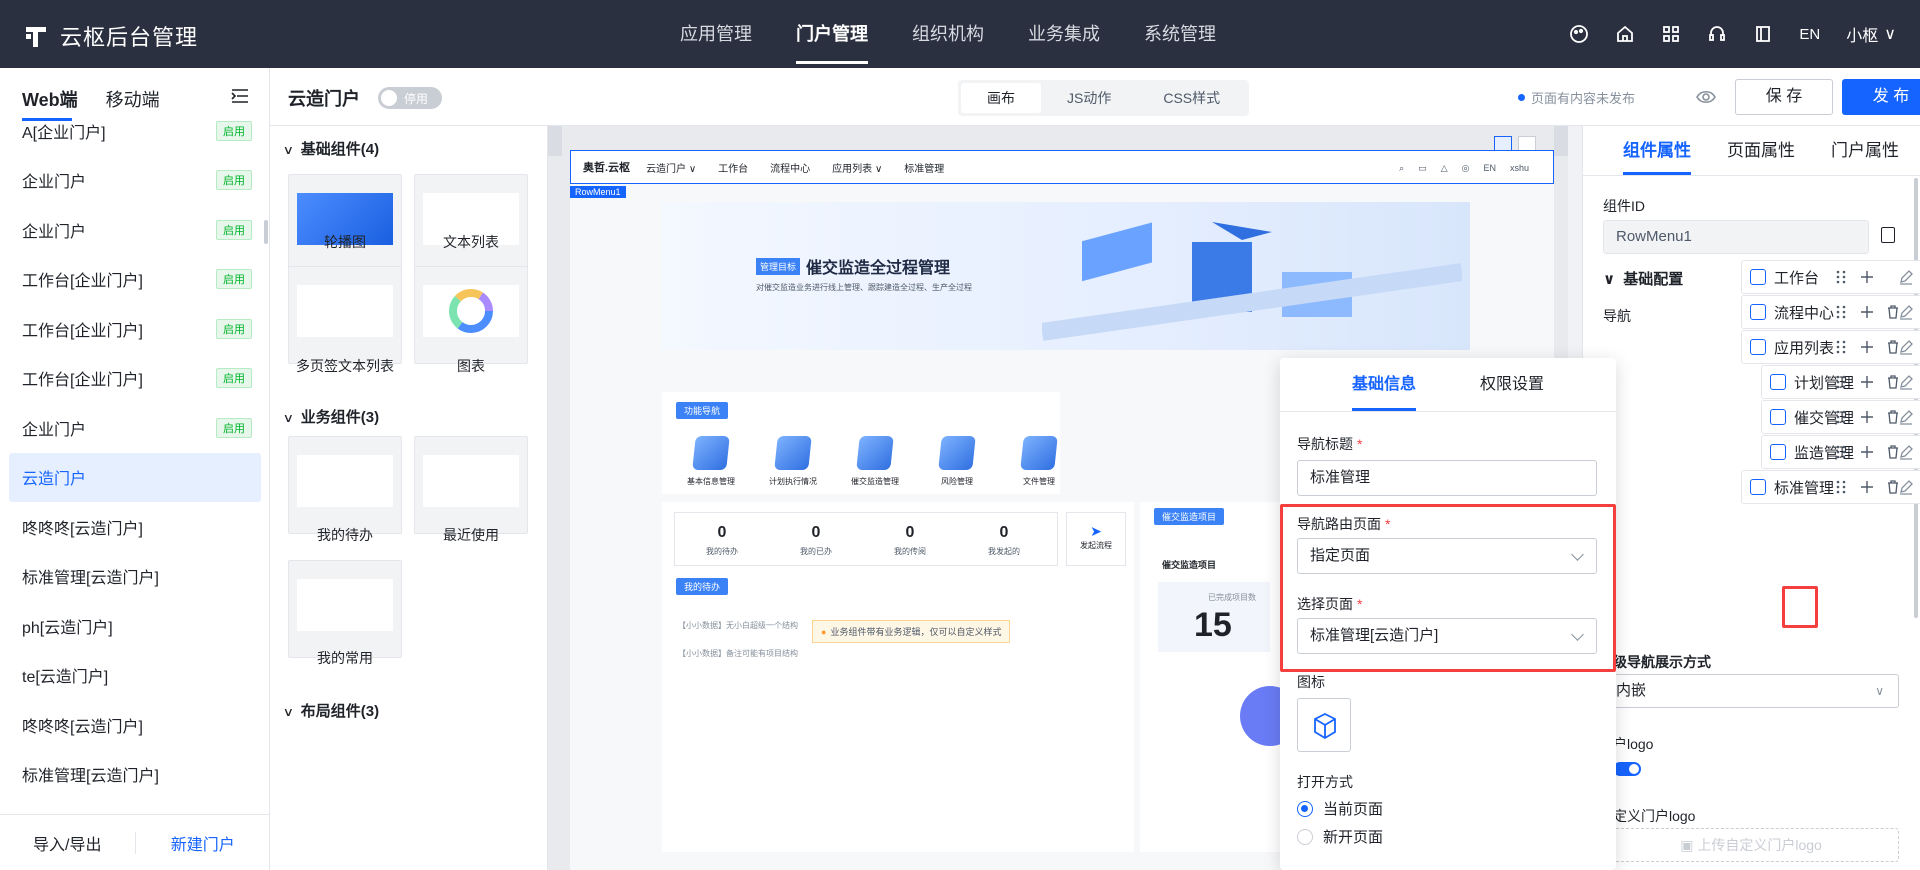 Image resolution: width=1920 pixels, height=870 pixels. What do you see at coordinates (345, 609) in the screenshot?
I see `component-favorites` at bounding box center [345, 609].